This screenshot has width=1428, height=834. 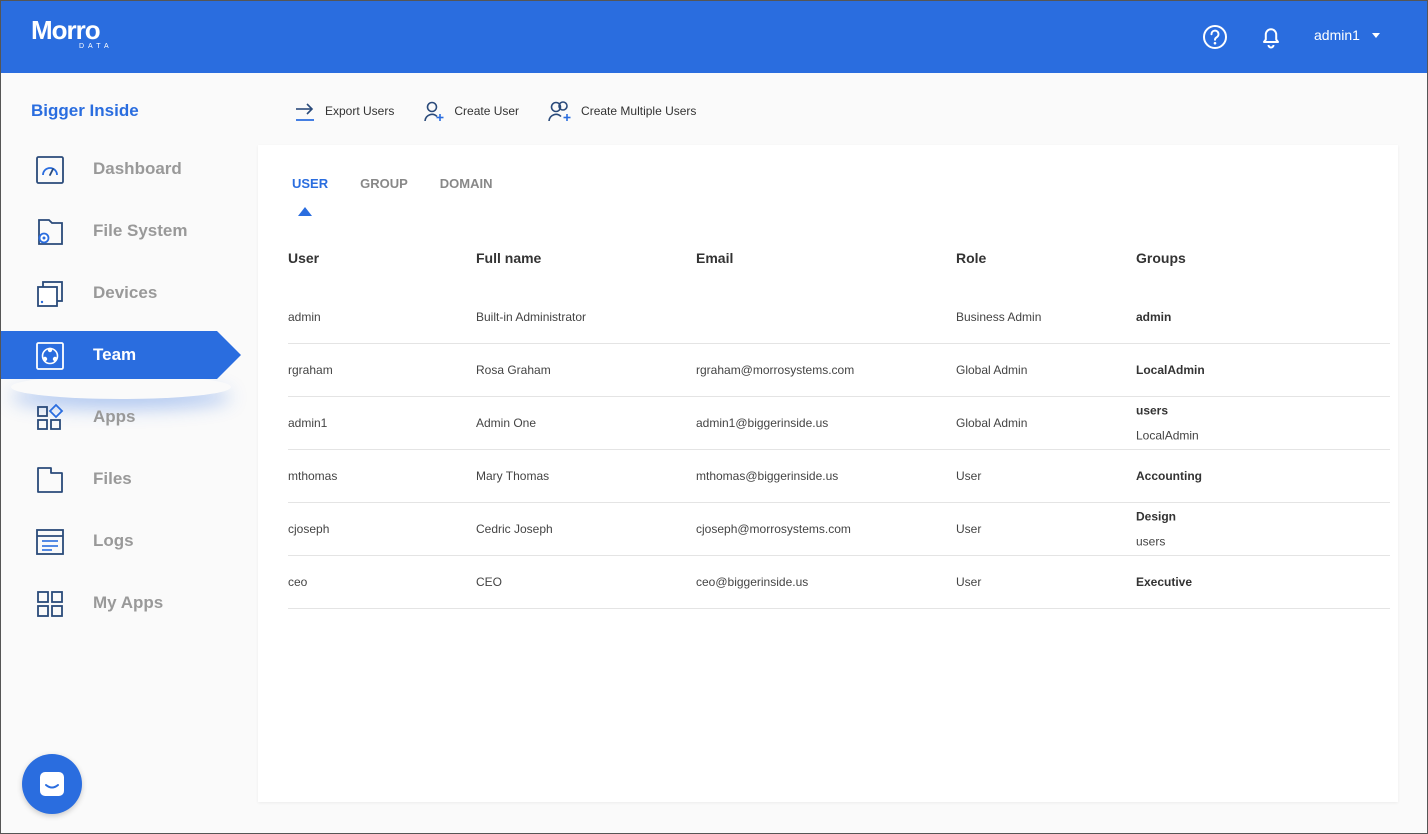 I want to click on sidebar-item-devices: Devices, so click(x=121, y=293).